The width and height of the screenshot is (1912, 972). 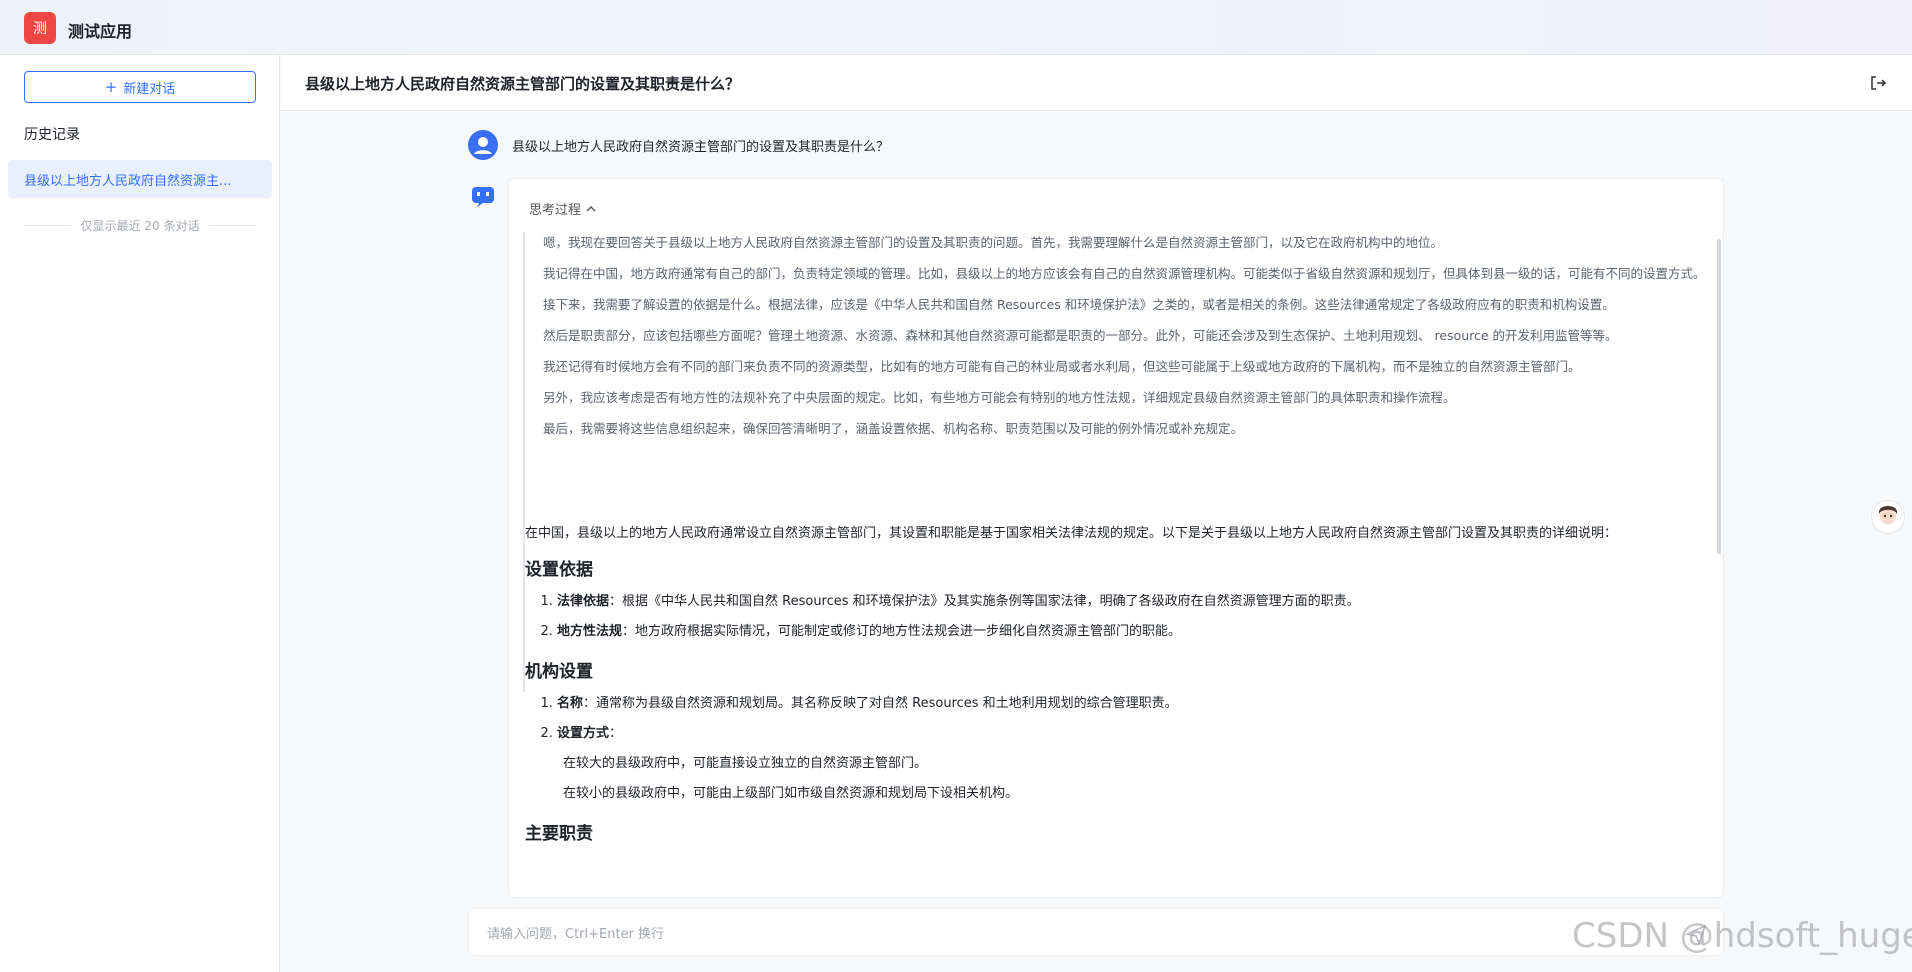 I want to click on item-bold: 名称, so click(x=570, y=703).